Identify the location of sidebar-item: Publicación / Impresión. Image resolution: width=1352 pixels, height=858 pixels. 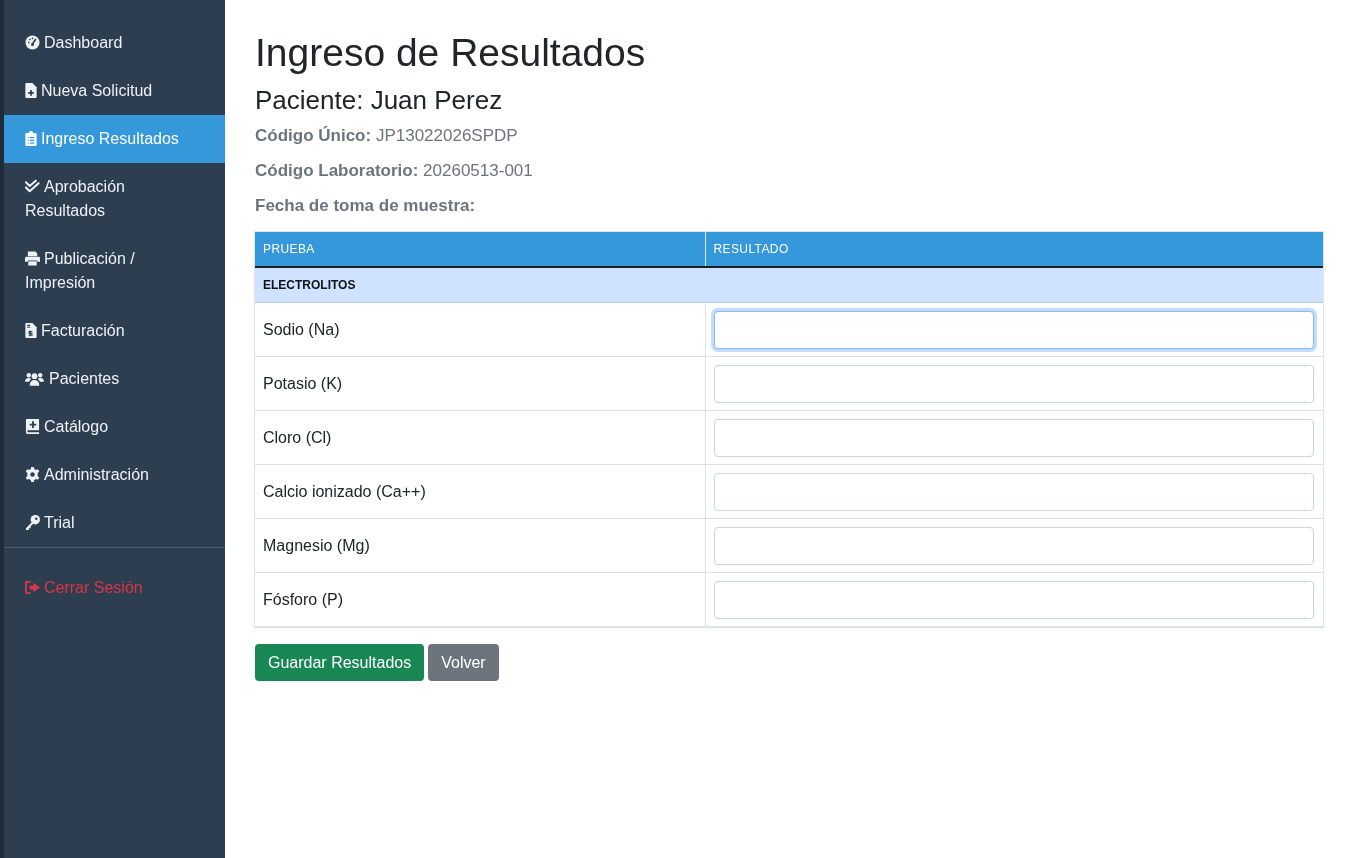
(114, 271).